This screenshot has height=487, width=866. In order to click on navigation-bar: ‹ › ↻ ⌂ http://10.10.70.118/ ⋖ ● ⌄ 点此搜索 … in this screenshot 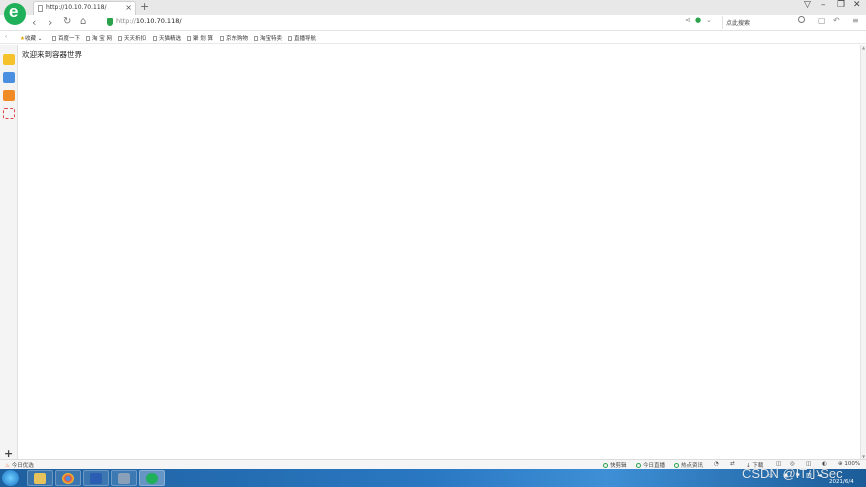, I will do `click(433, 23)`.